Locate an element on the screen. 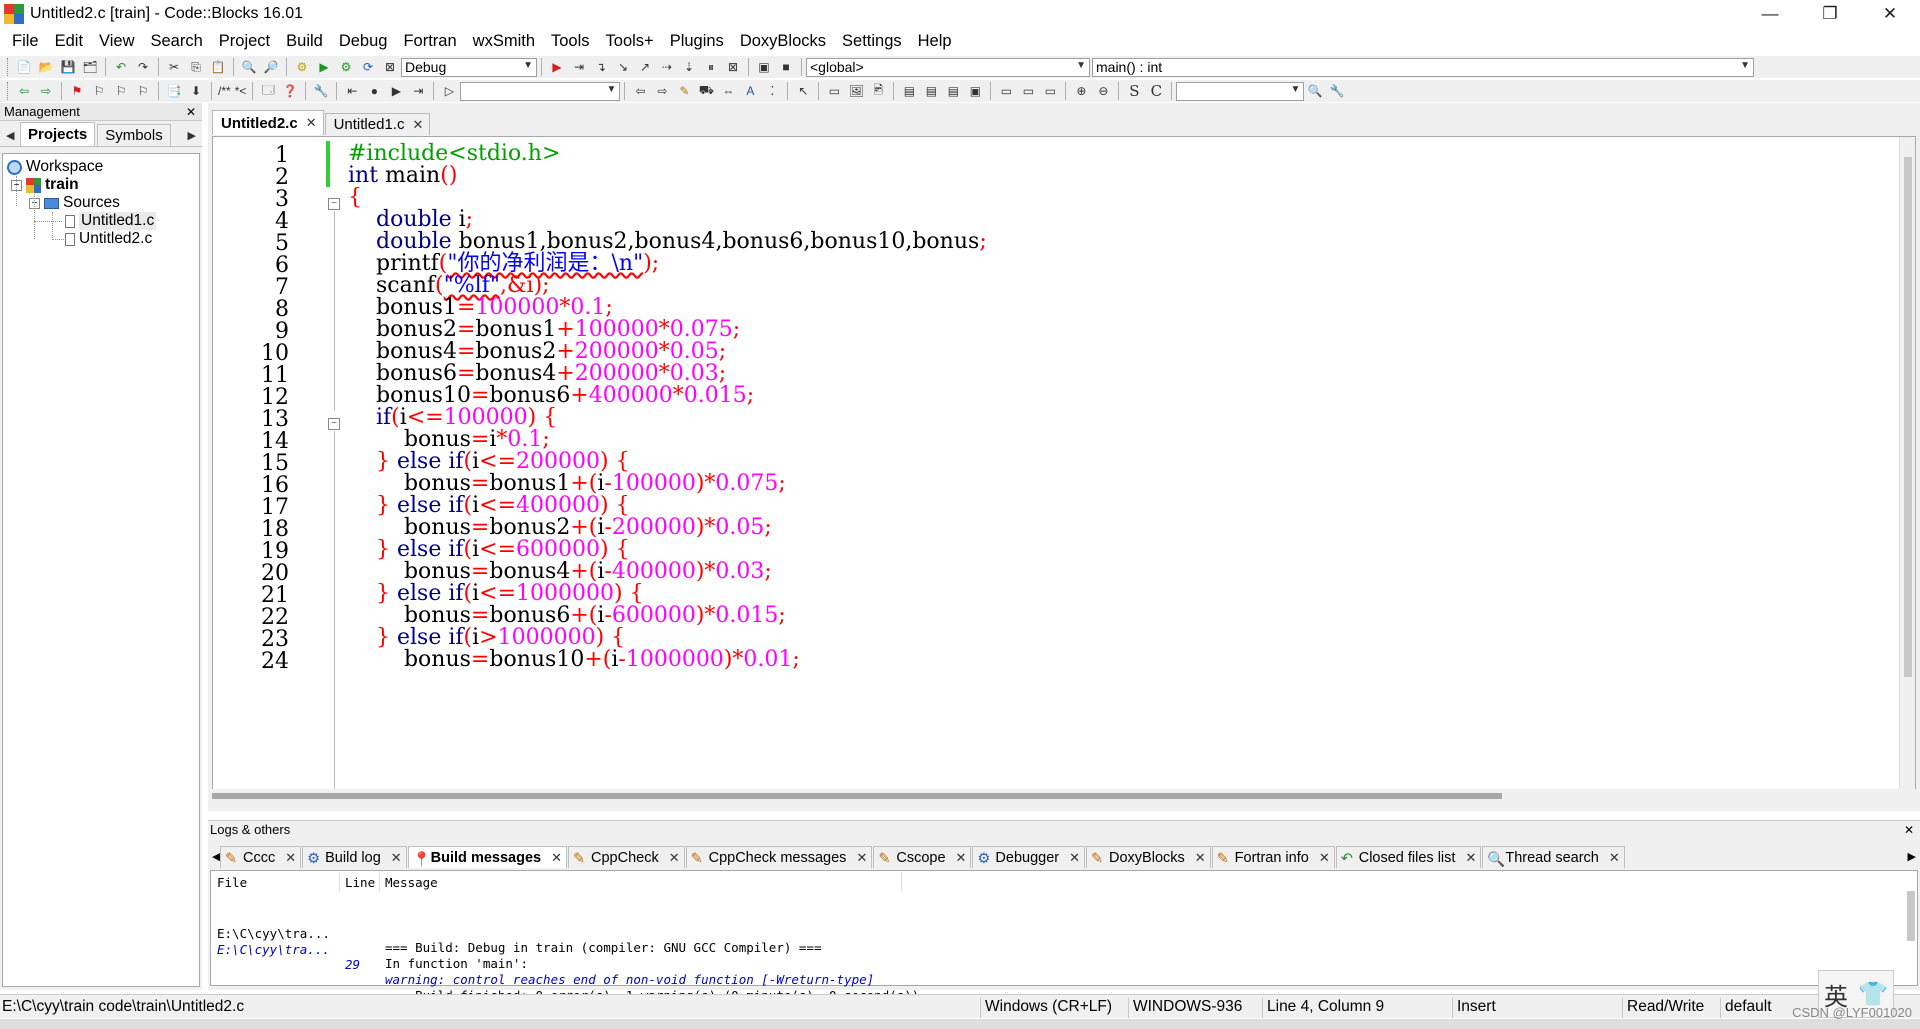 This screenshot has height=1029, width=1920. run-to-cursor-icon: ⇥ is located at coordinates (579, 67).